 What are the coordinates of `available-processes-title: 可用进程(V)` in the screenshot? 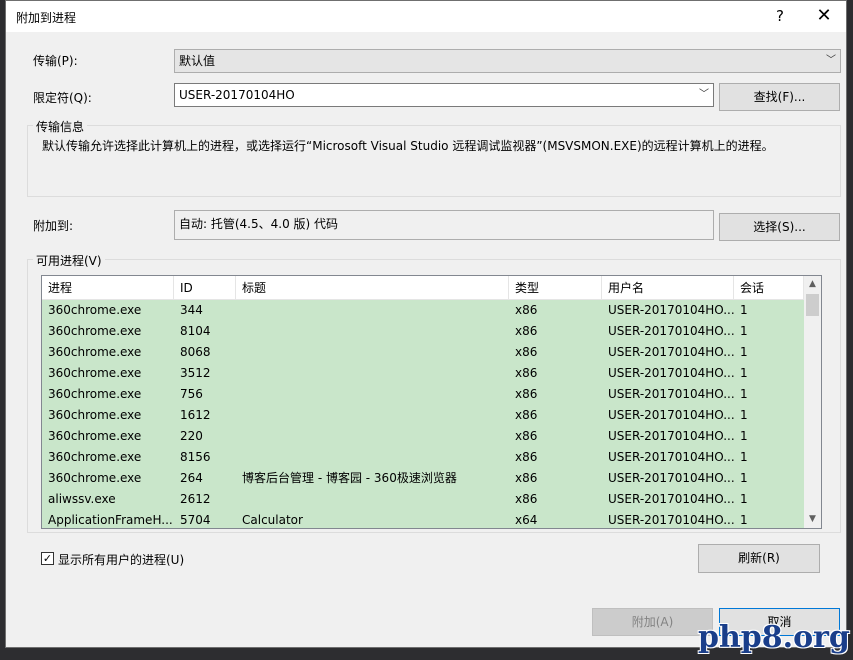 It's located at (69, 260).